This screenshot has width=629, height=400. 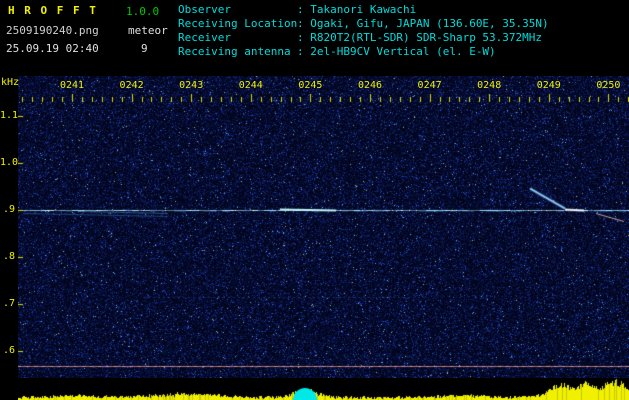 I want to click on freq-axis-label: 1.0, so click(x=9, y=162).